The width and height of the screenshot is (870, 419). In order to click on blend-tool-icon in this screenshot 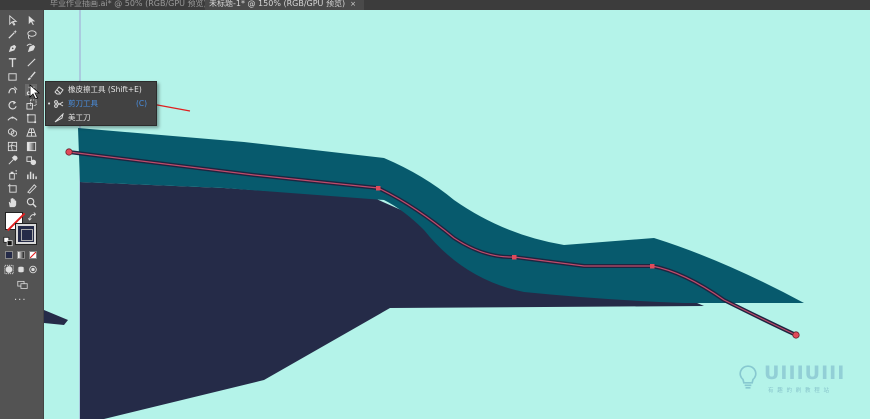, I will do `click(31, 160)`.